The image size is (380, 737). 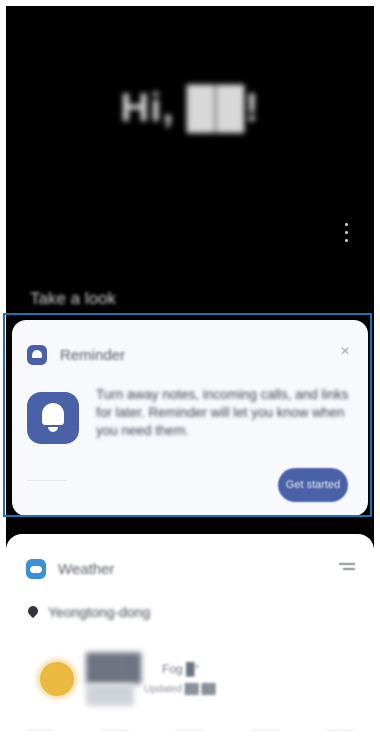 What do you see at coordinates (114, 667) in the screenshot?
I see `weather-temperature: ███` at bounding box center [114, 667].